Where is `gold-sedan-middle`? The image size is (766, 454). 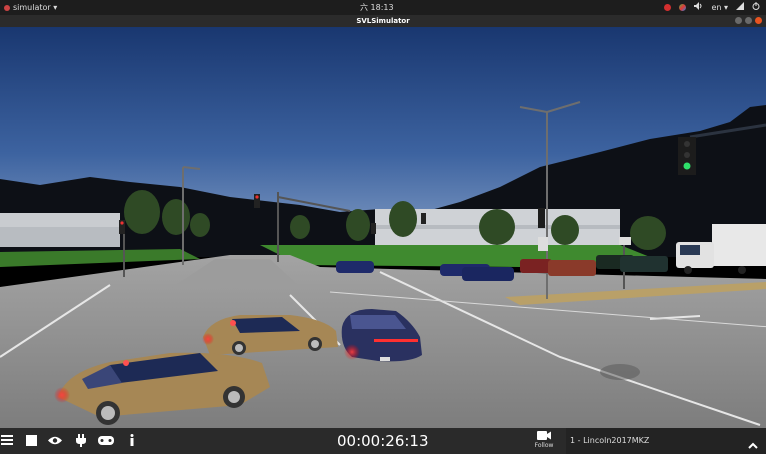 gold-sedan-middle is located at coordinates (270, 335).